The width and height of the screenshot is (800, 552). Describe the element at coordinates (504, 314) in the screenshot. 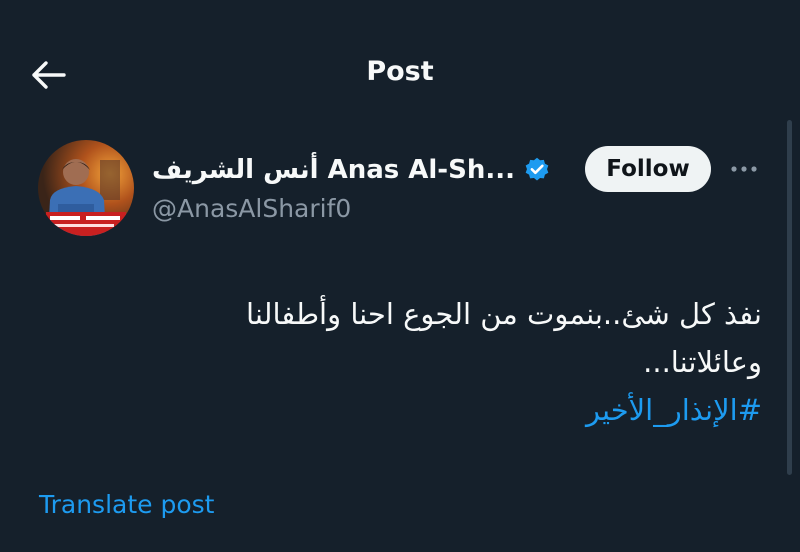

I see `post-text-line: نفذ كل شئ..بنموت من الجوع احنا وأطفالنا` at that location.